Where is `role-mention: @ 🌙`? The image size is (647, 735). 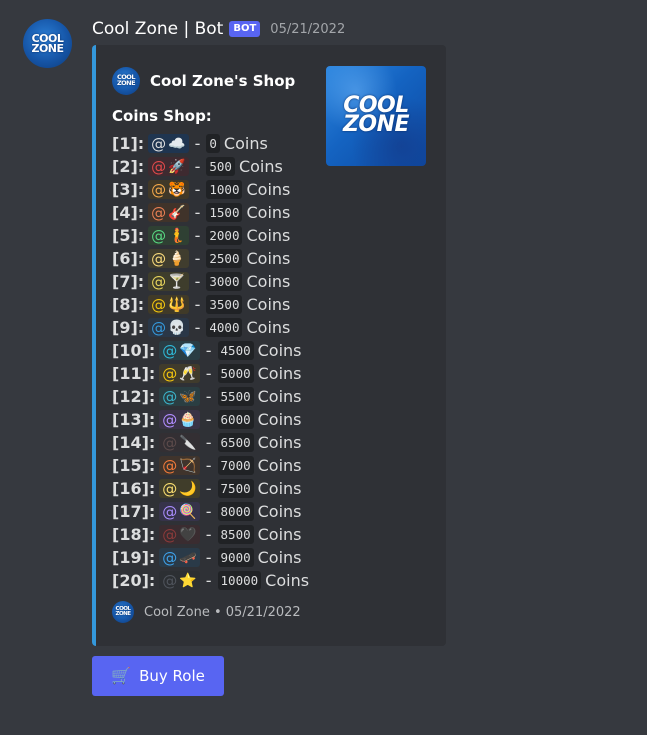
role-mention: @ 🌙 is located at coordinates (179, 488).